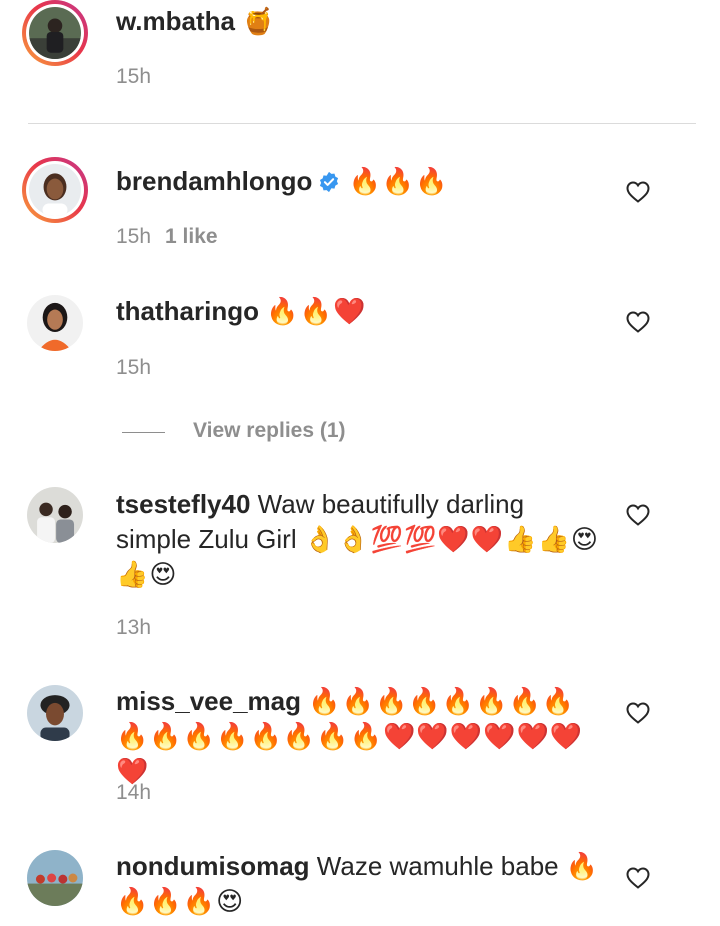 This screenshot has height=926, width=720. What do you see at coordinates (437, 866) in the screenshot?
I see `comment-body: Waze wamuhle babe` at bounding box center [437, 866].